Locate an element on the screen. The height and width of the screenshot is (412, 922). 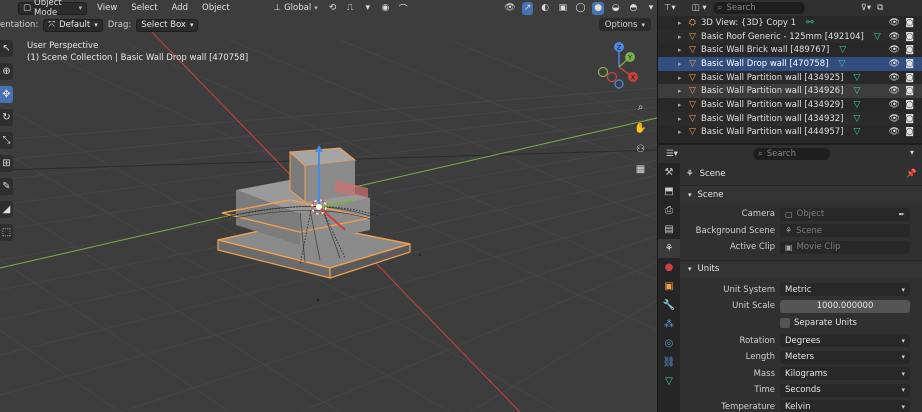
editor-type-icon: ☰▾ is located at coordinates (672, 154).